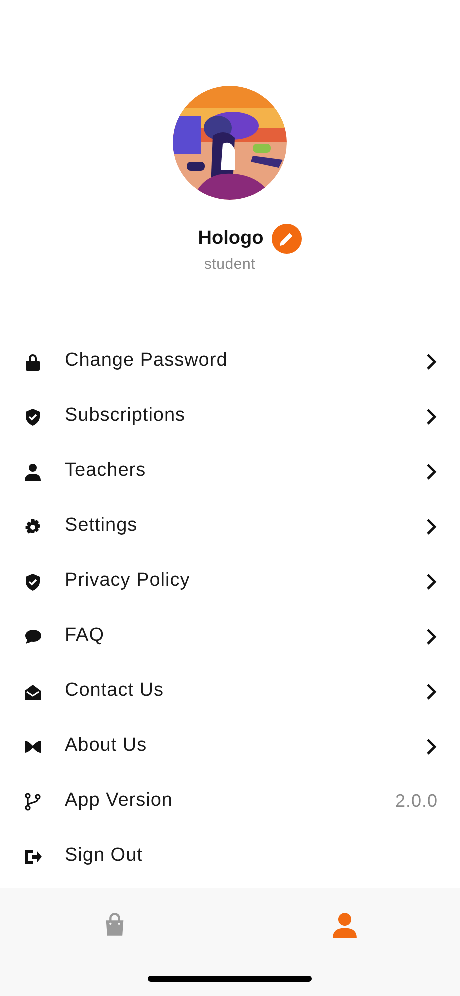  I want to click on branch-icon, so click(33, 801).